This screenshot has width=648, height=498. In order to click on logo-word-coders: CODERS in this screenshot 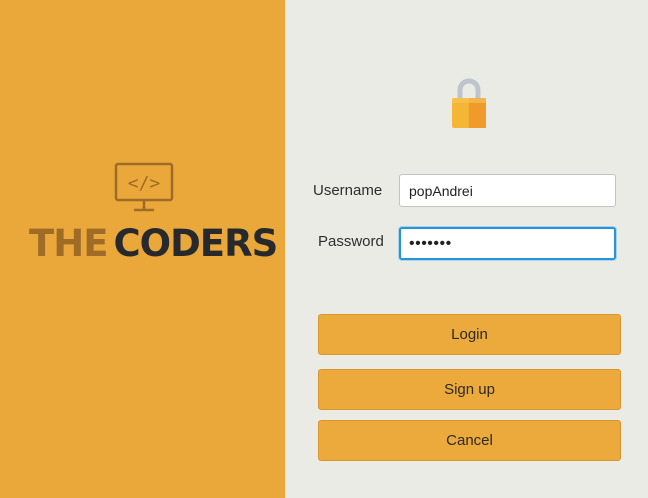, I will do `click(195, 243)`.